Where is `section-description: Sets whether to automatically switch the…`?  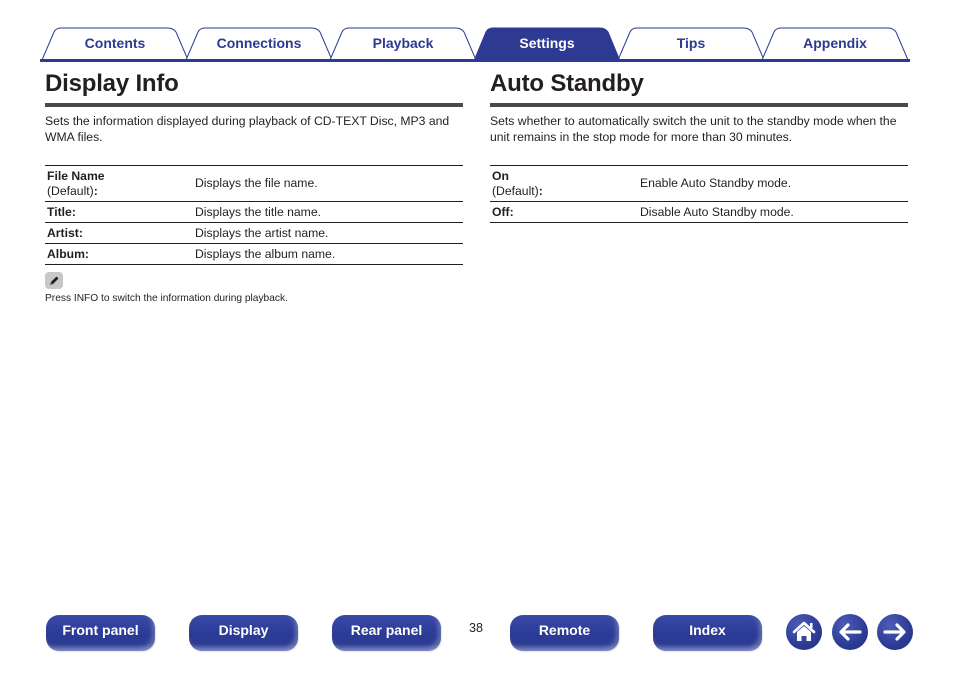
section-description: Sets whether to automatically switch the… is located at coordinates (693, 129).